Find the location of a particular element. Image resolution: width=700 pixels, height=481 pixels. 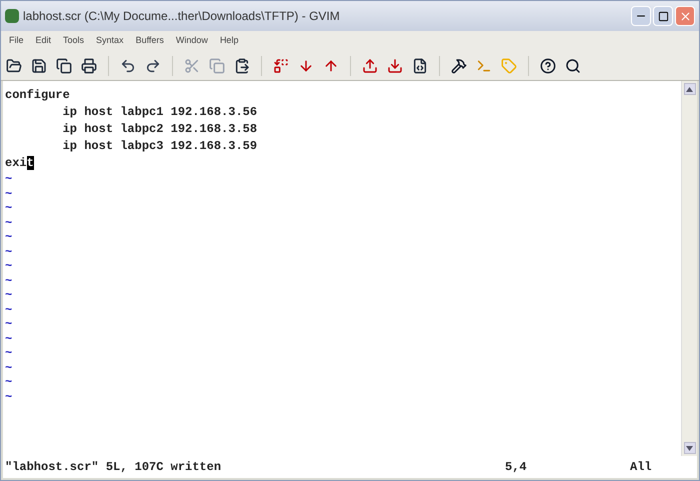

download-tool-button is located at coordinates (395, 65).